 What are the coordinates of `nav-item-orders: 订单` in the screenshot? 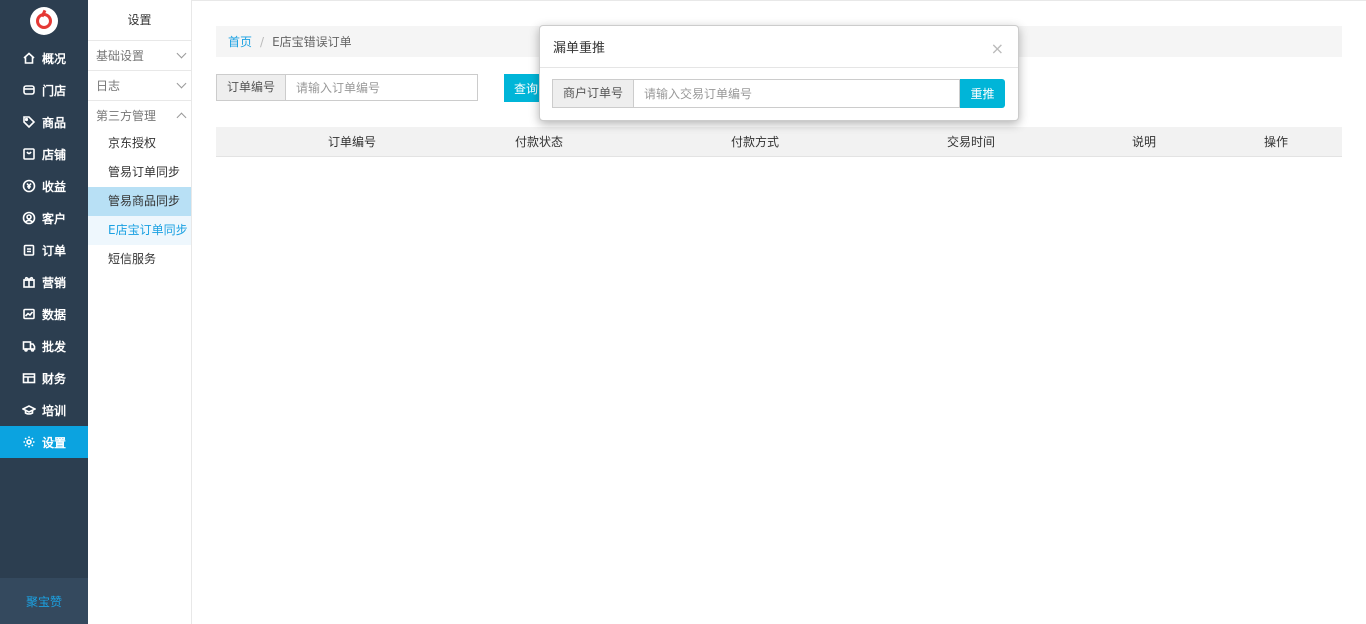 It's located at (44, 250).